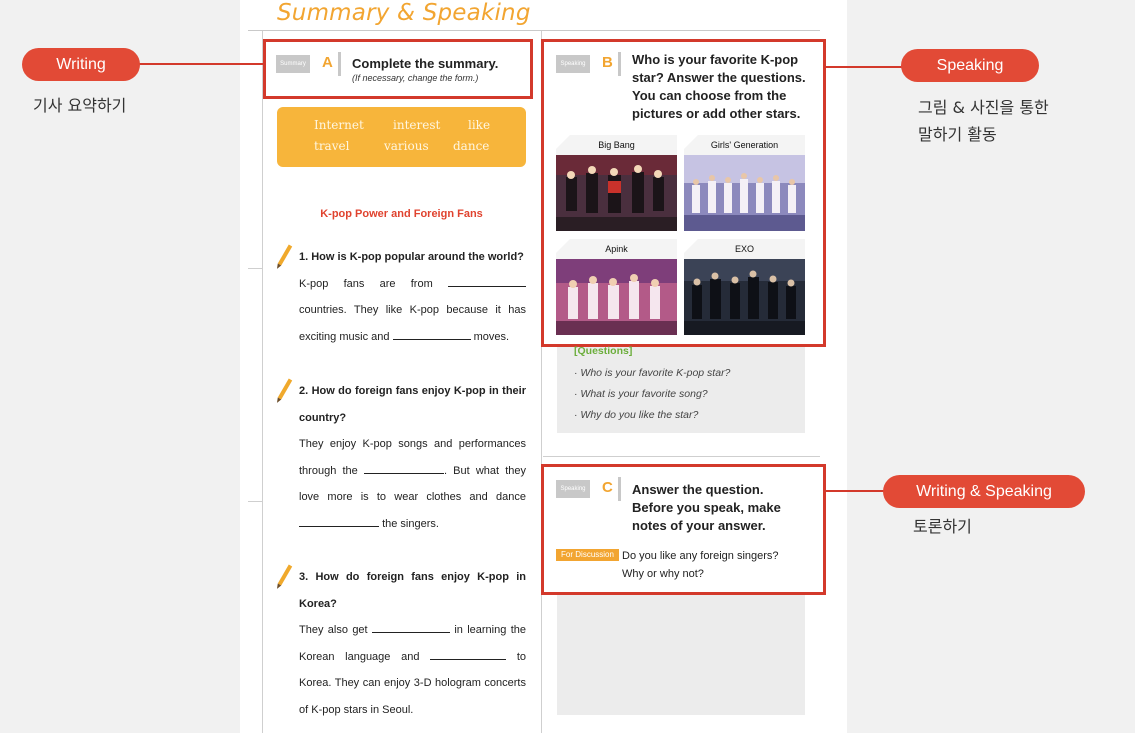  I want to click on writing-speaking-description: 토론하기, so click(942, 526).